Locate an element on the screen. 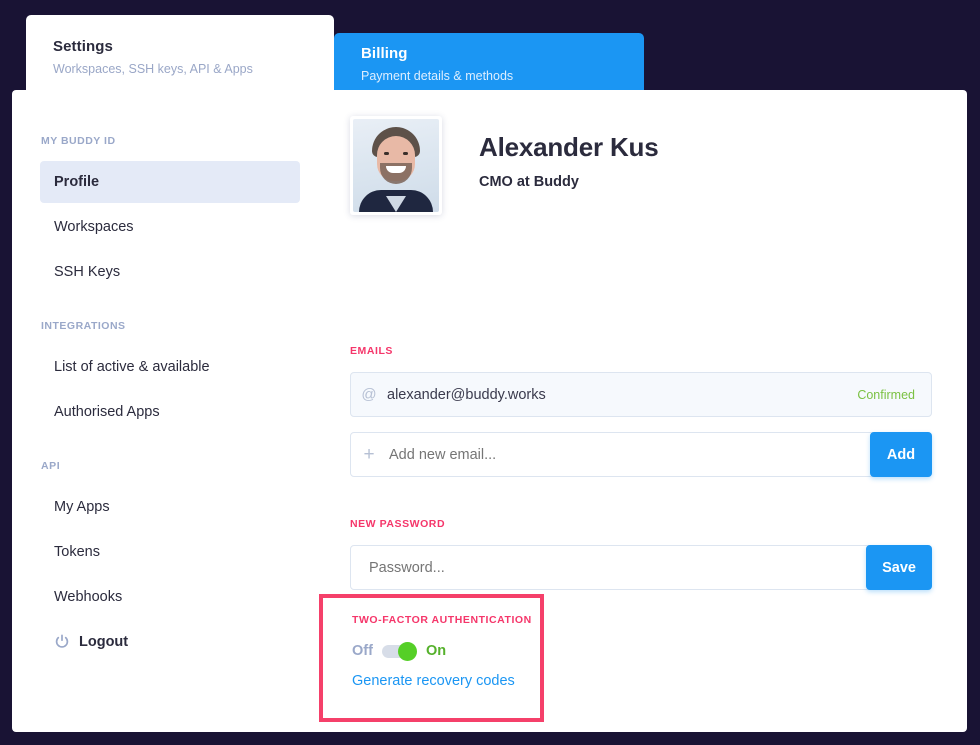 Image resolution: width=980 pixels, height=745 pixels. sidebar-item-label: Webhooks is located at coordinates (88, 597).